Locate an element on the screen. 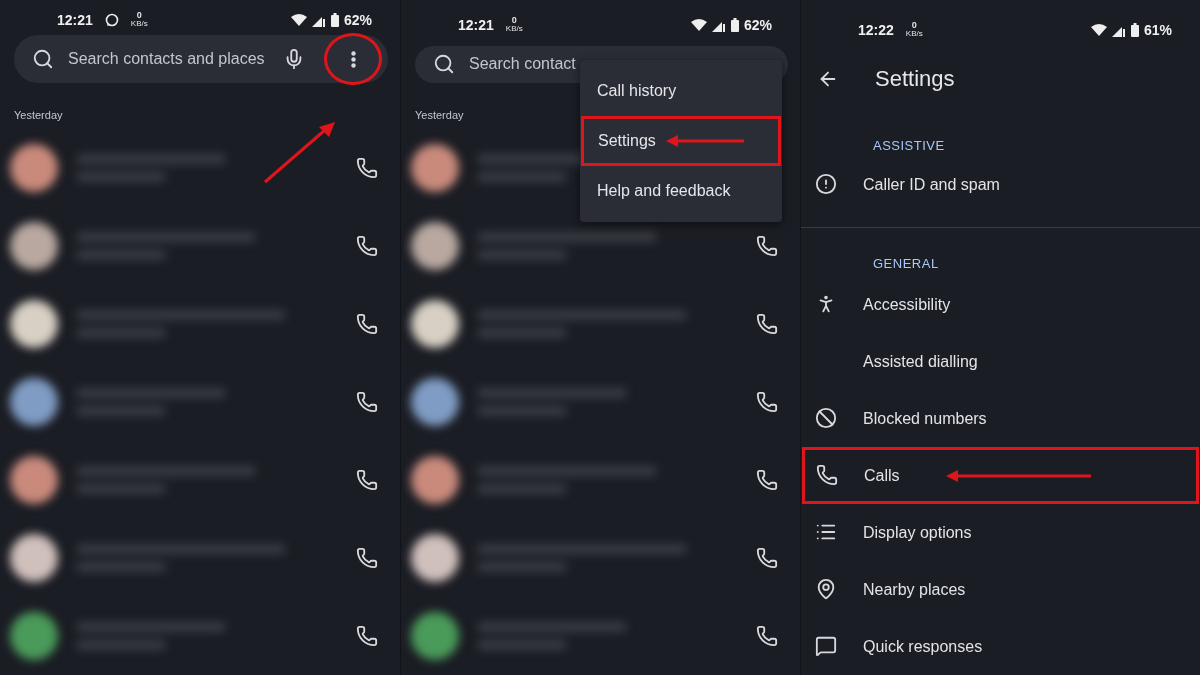 This screenshot has width=1200, height=675. menu-item: Settings is located at coordinates (681, 141).